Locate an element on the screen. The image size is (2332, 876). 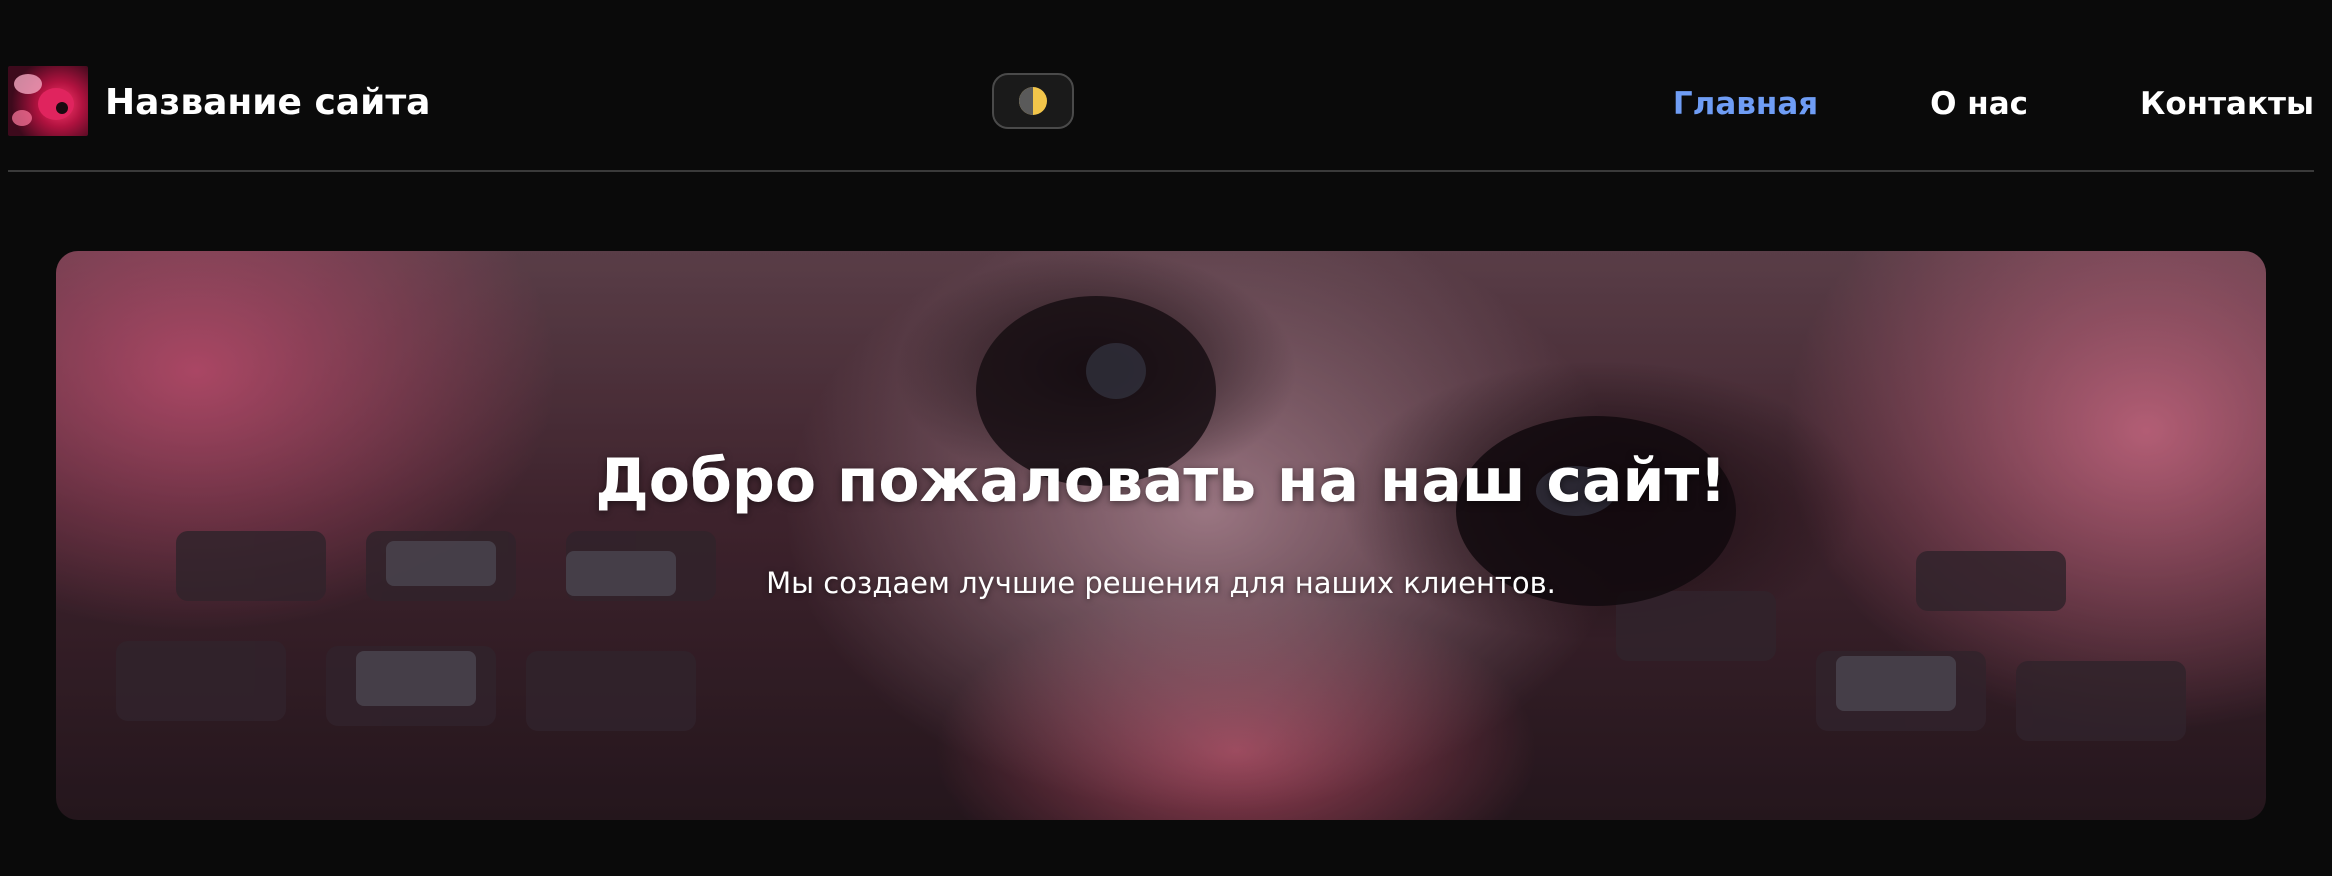
nav-link-contacts: Контакты is located at coordinates (2227, 104).